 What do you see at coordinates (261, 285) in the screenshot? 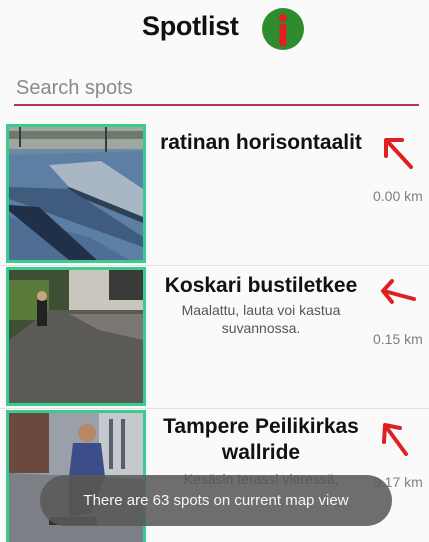
I see `spot-title: Koskari bustiletkee` at bounding box center [261, 285].